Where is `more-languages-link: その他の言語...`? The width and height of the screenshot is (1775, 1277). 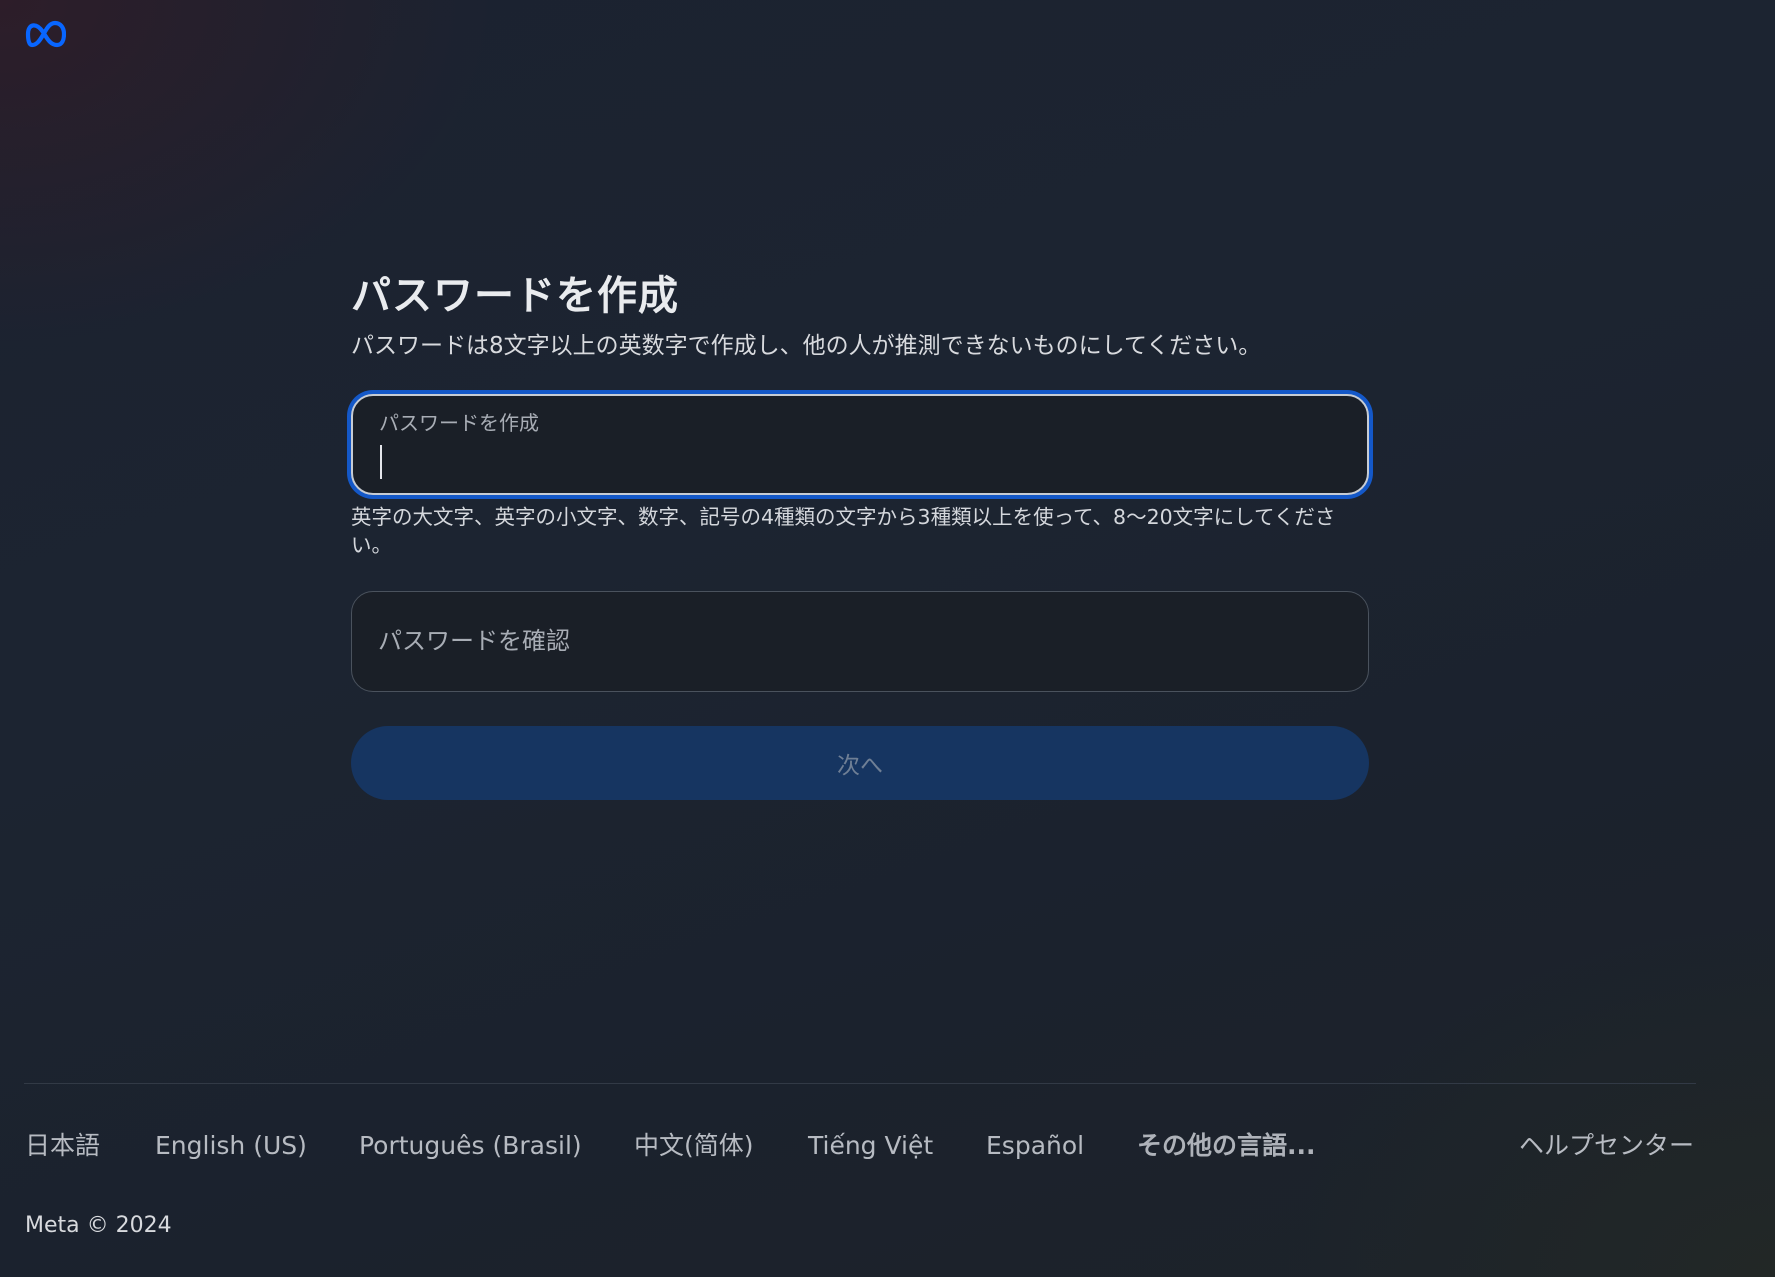
more-languages-link: その他の言語... is located at coordinates (1226, 1146).